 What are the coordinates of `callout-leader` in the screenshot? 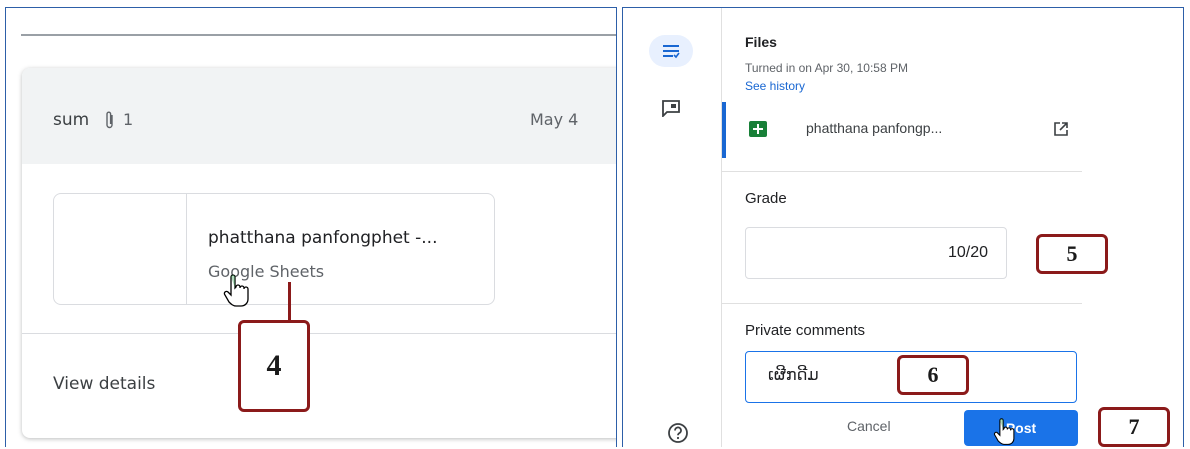 It's located at (289, 302).